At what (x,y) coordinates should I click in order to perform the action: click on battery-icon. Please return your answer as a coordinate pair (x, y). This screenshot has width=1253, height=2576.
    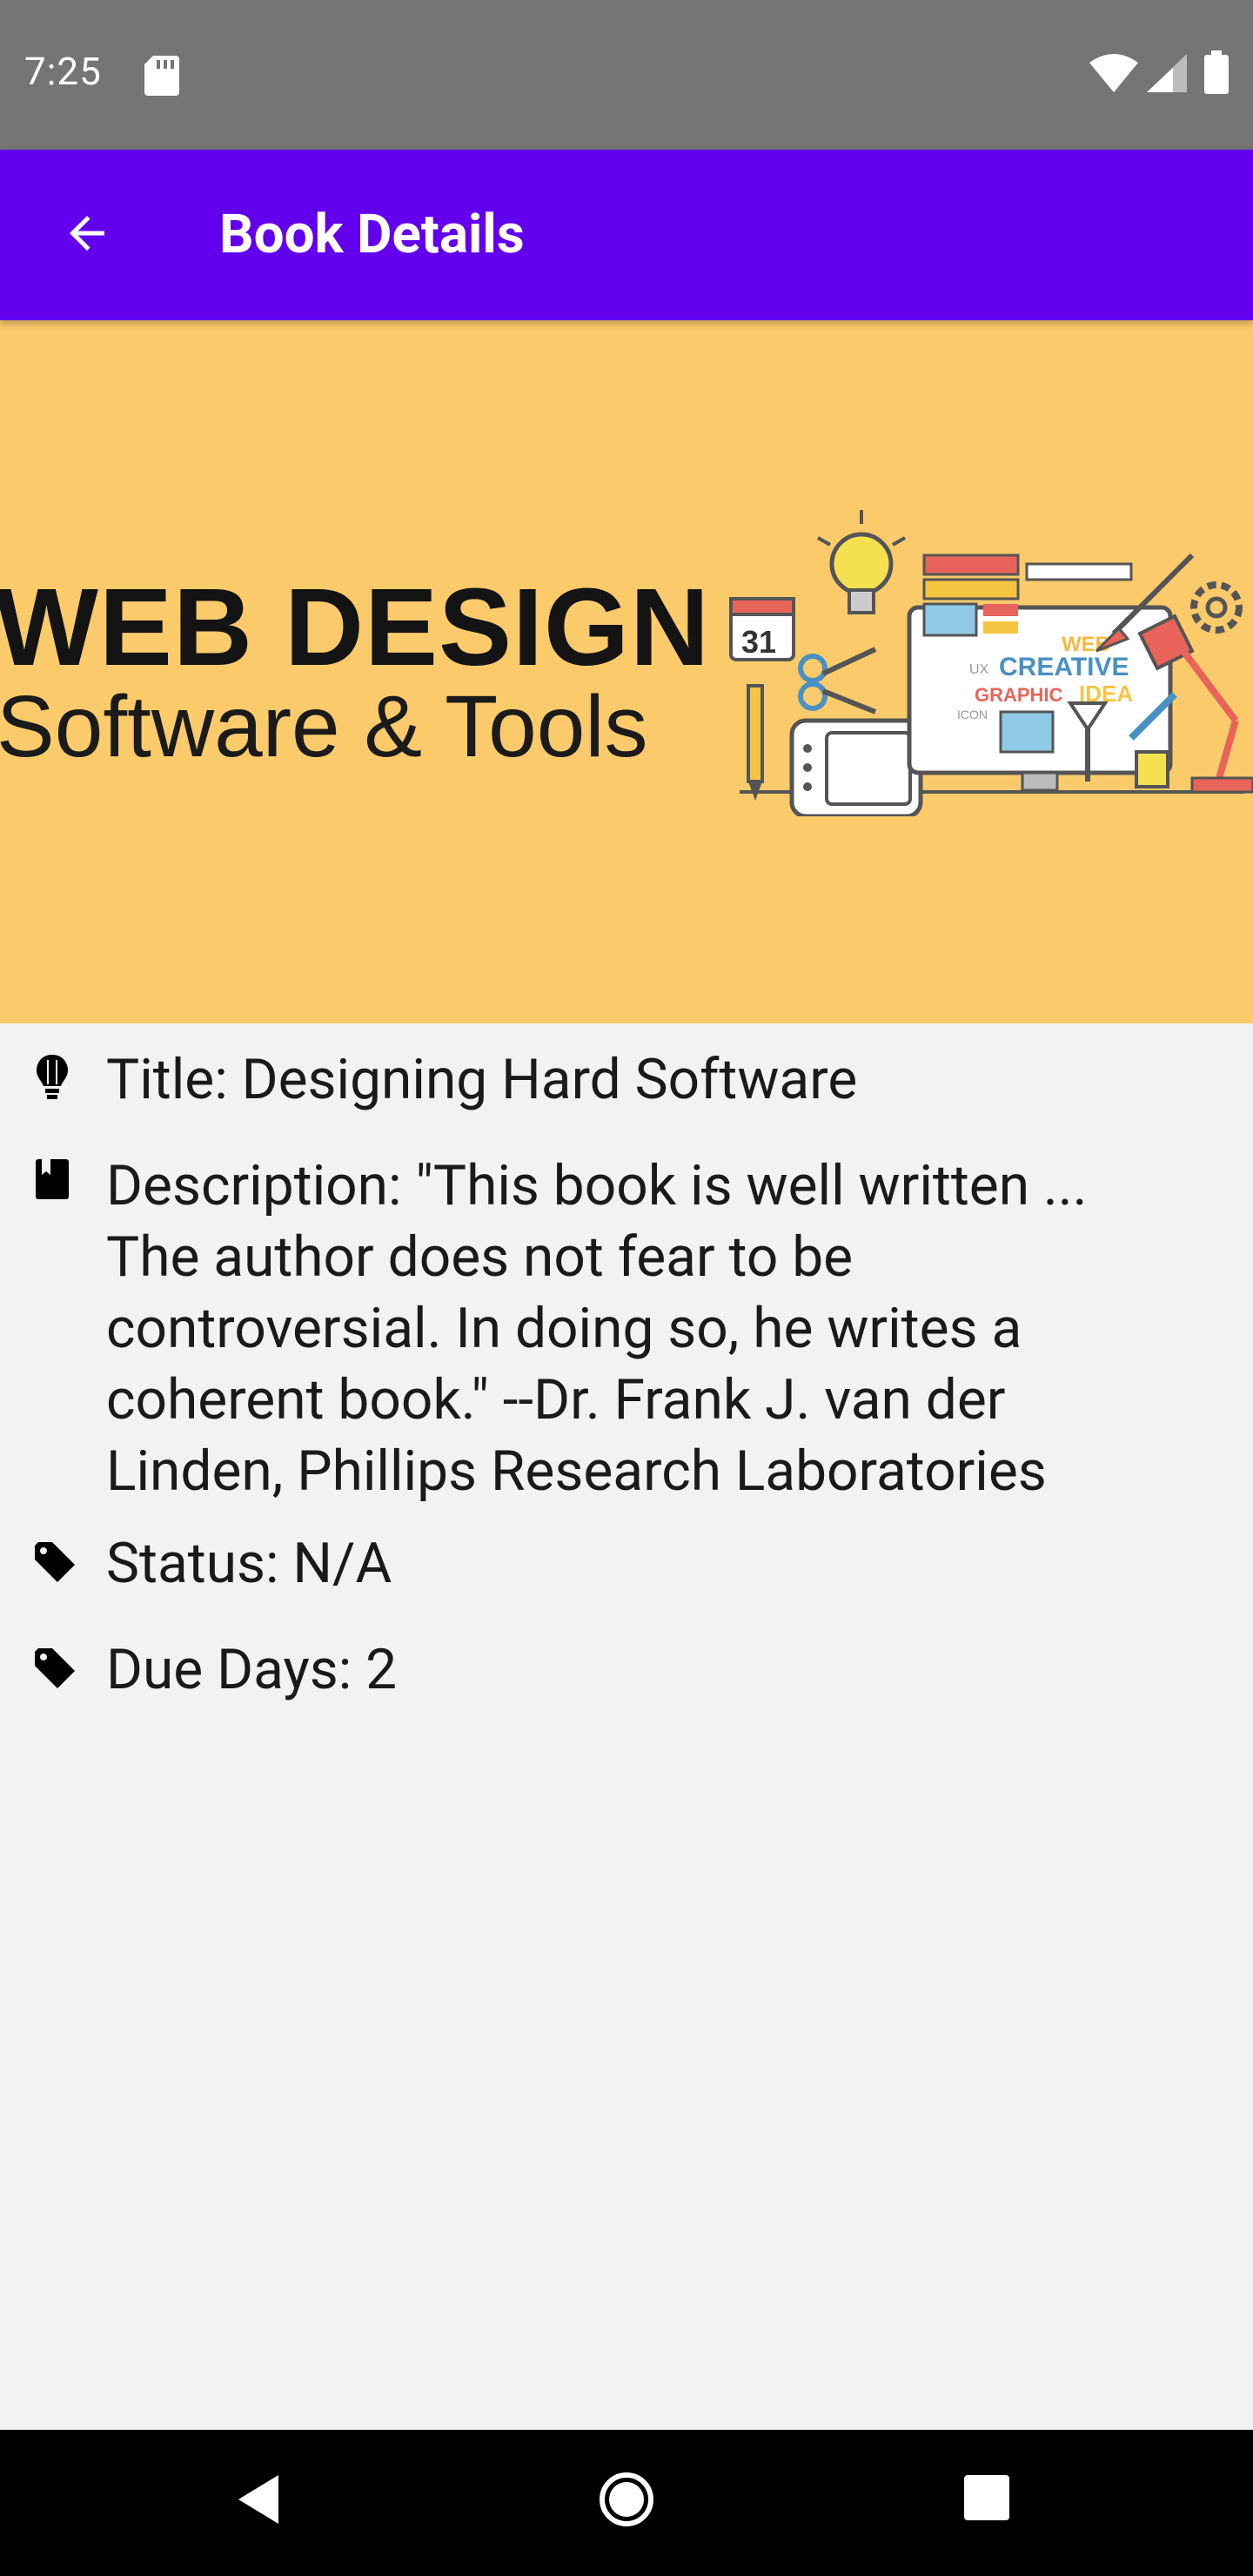
    Looking at the image, I should click on (1216, 73).